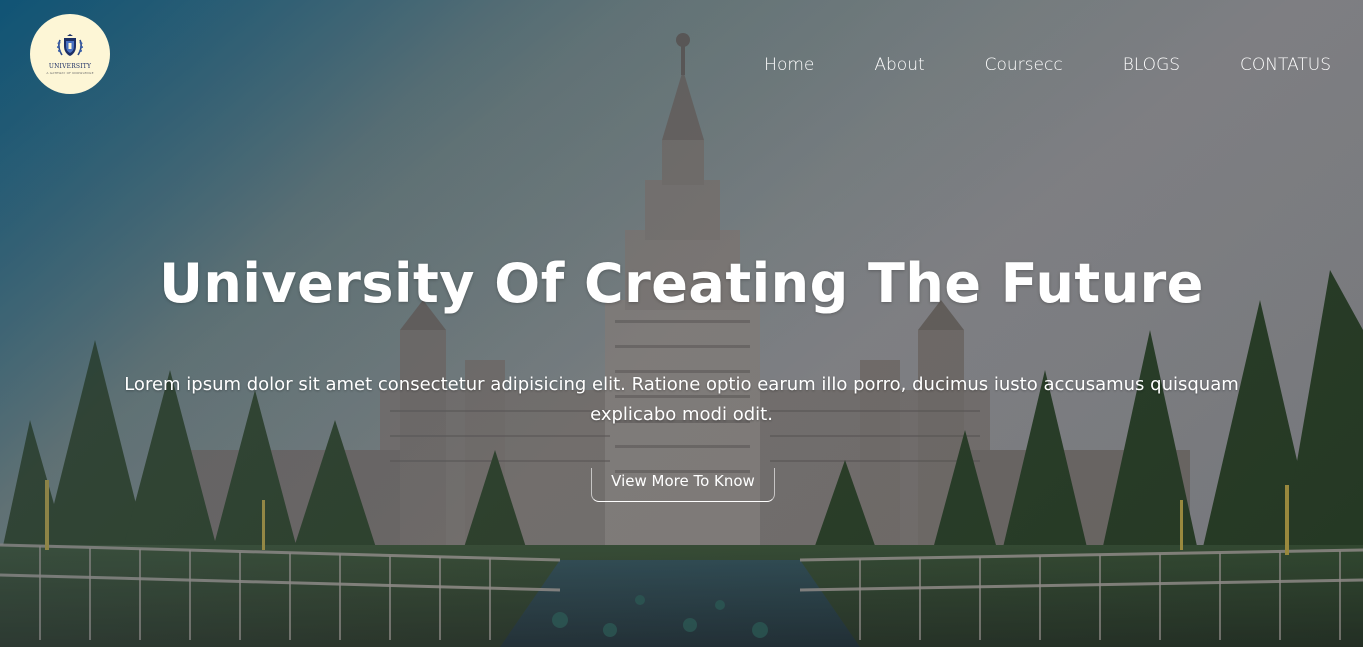 This screenshot has width=1363, height=647. Describe the element at coordinates (681, 283) in the screenshot. I see `hero-title: University Of Creating The Future` at that location.